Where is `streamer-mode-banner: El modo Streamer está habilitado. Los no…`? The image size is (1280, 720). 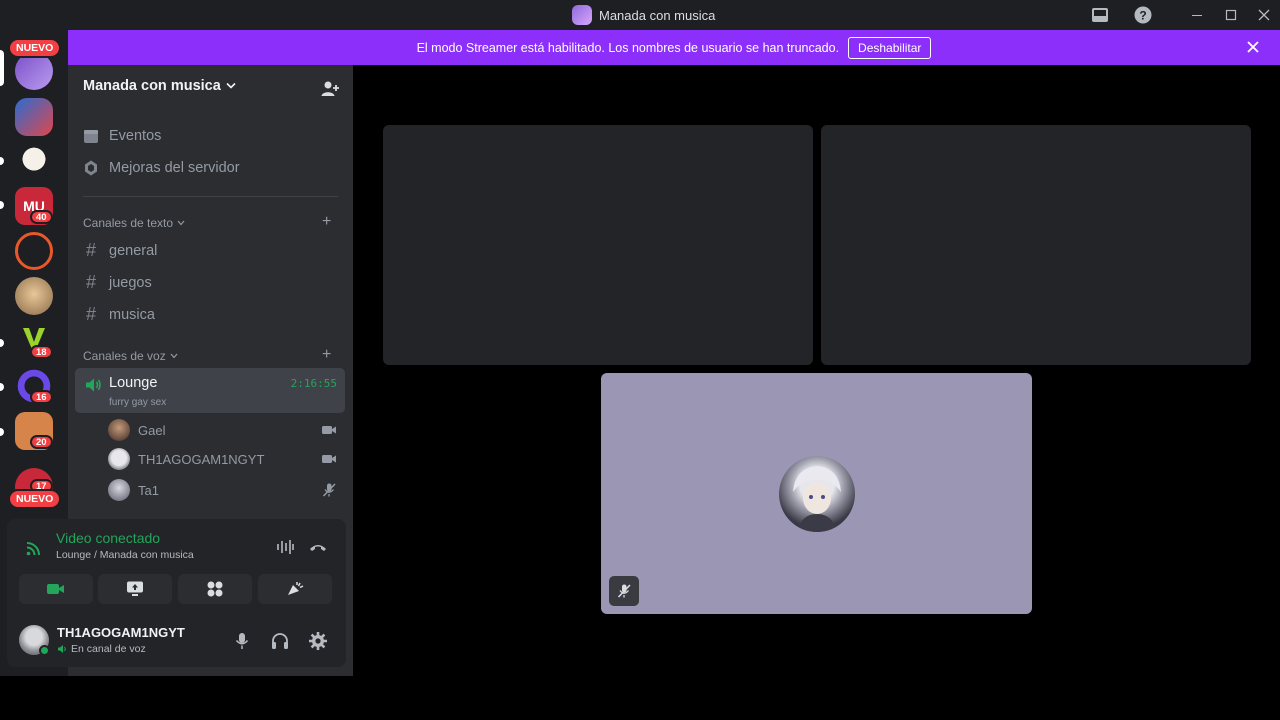 streamer-mode-banner: El modo Streamer está habilitado. Los no… is located at coordinates (674, 47).